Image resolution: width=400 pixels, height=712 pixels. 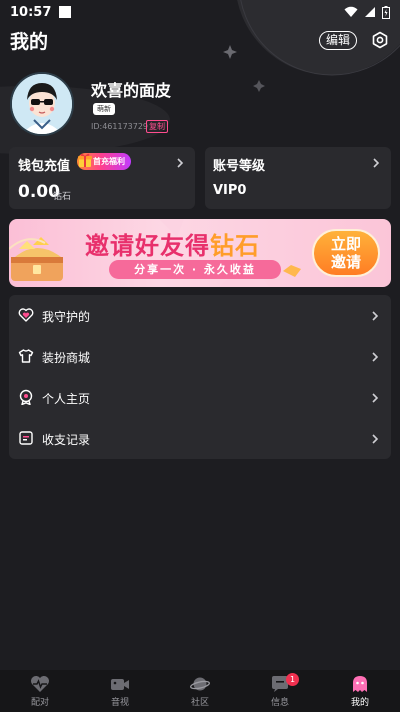 I want to click on banner-title: 邀请好友得钻石, so click(x=172, y=243).